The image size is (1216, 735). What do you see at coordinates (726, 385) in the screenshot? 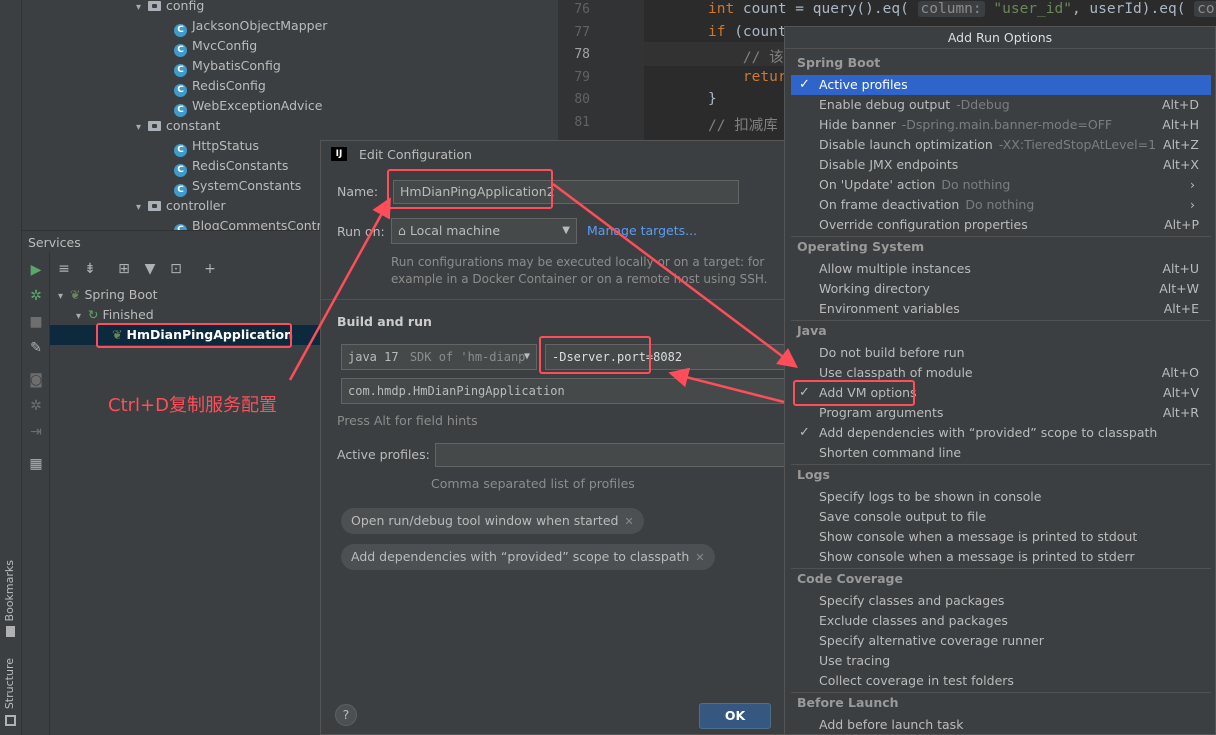
I see `arrow-to-vm-options-field` at bounding box center [726, 385].